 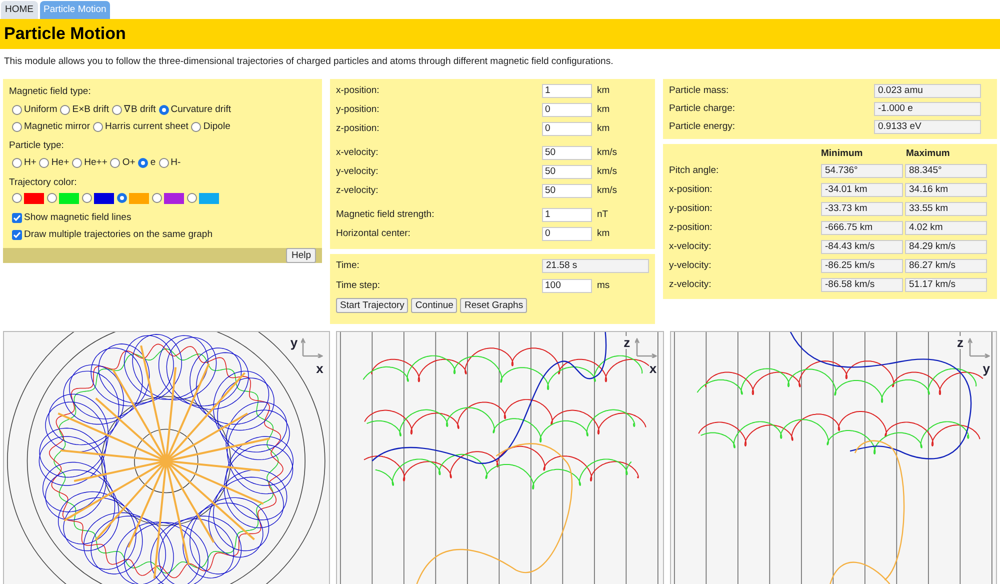 What do you see at coordinates (702, 109) in the screenshot?
I see `field-label: Particle charge:` at bounding box center [702, 109].